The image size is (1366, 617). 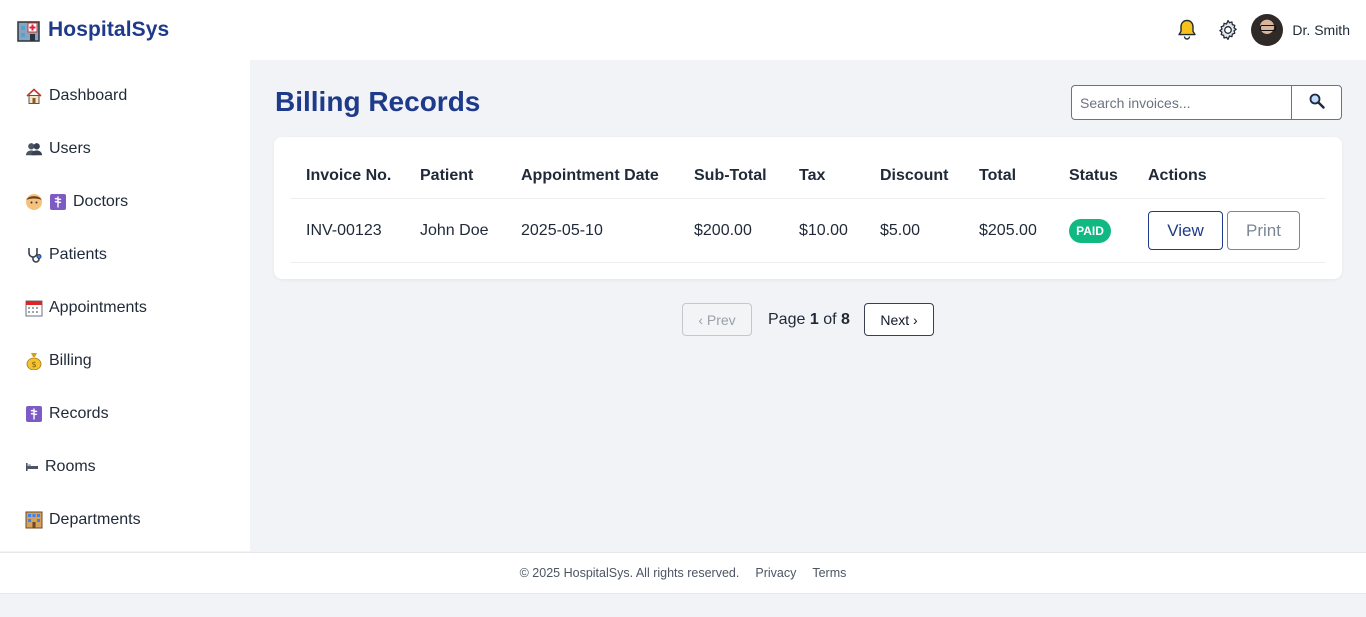 I want to click on sidebar-item-label: Appointments, so click(x=98, y=307).